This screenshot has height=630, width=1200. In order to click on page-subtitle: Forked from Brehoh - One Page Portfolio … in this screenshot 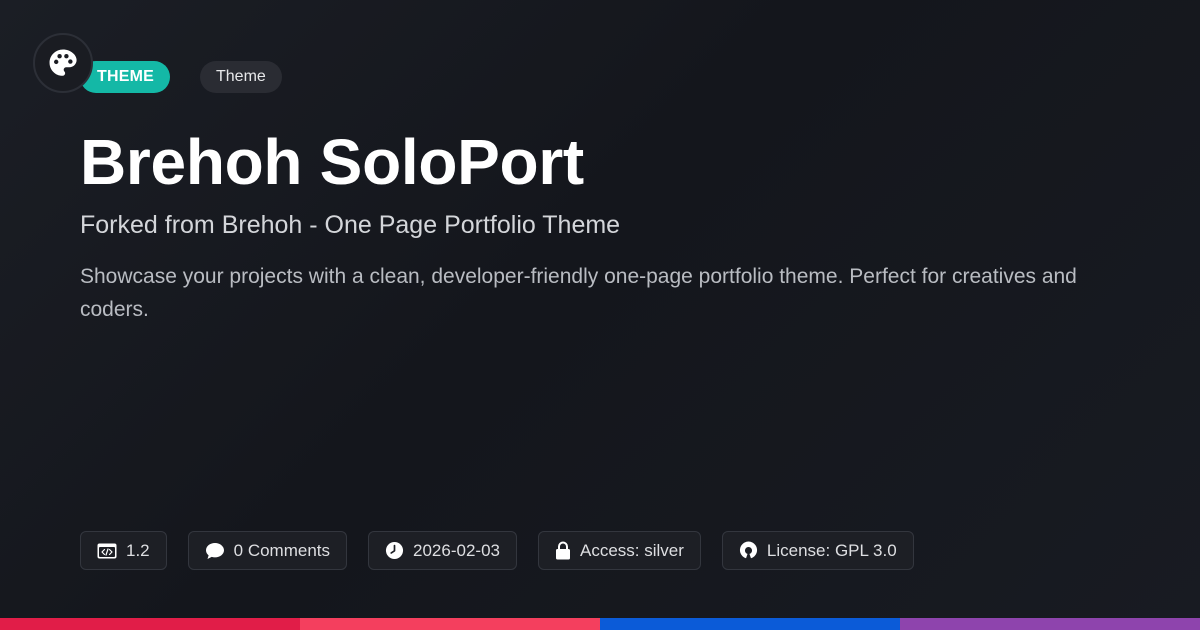, I will do `click(350, 225)`.